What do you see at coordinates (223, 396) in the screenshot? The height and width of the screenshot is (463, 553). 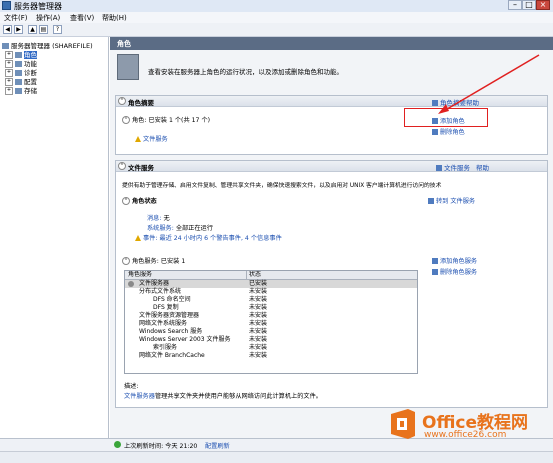 I see `description-text: 文件服务器管理共享文件夹并使用户能够从网络访问此计算机上的文件。` at bounding box center [223, 396].